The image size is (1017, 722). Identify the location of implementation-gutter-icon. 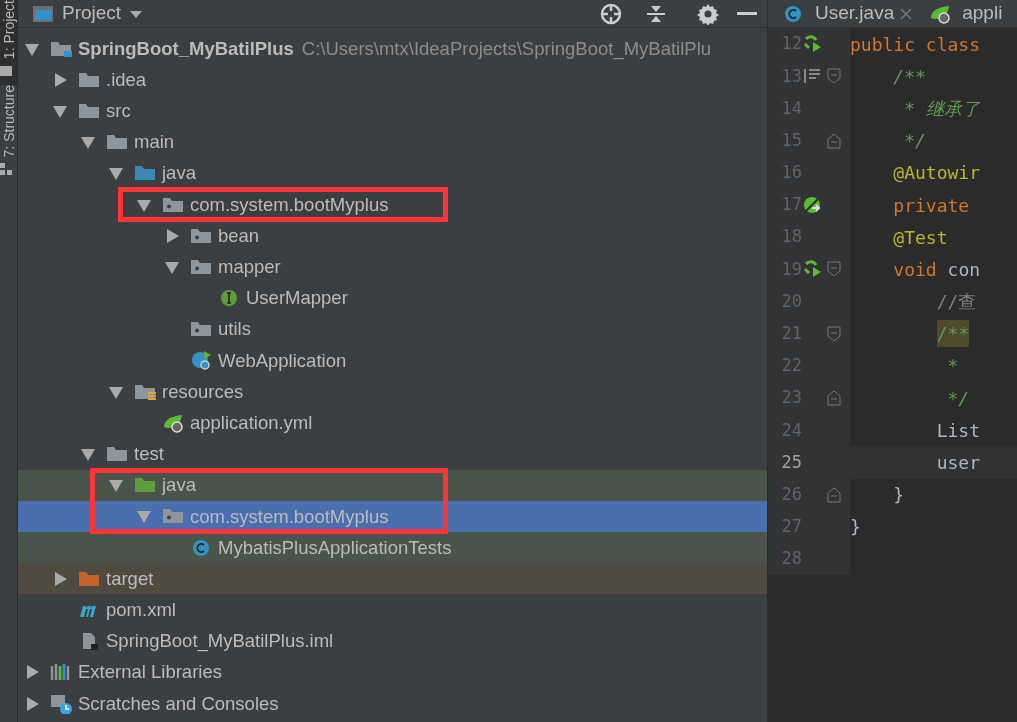
(812, 76).